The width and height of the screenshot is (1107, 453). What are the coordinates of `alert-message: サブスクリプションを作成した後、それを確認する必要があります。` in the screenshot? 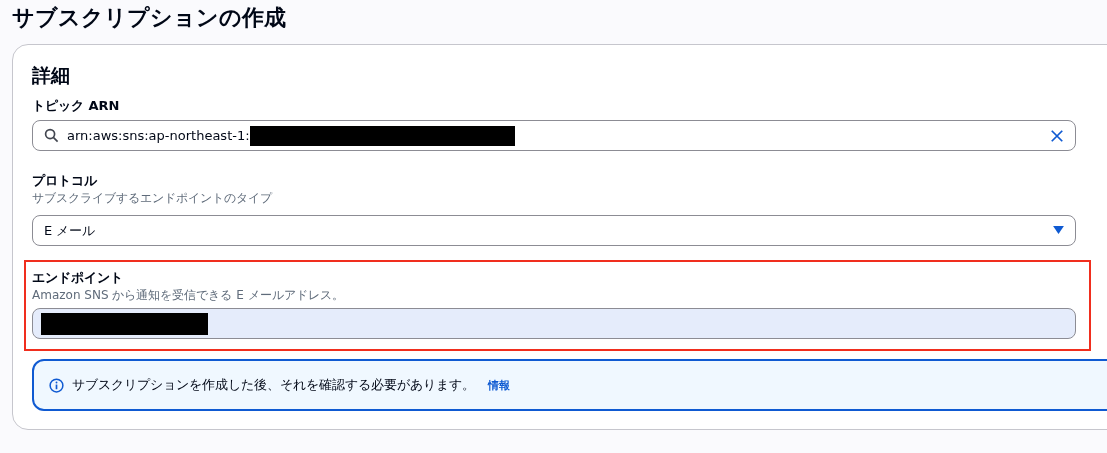 It's located at (273, 385).